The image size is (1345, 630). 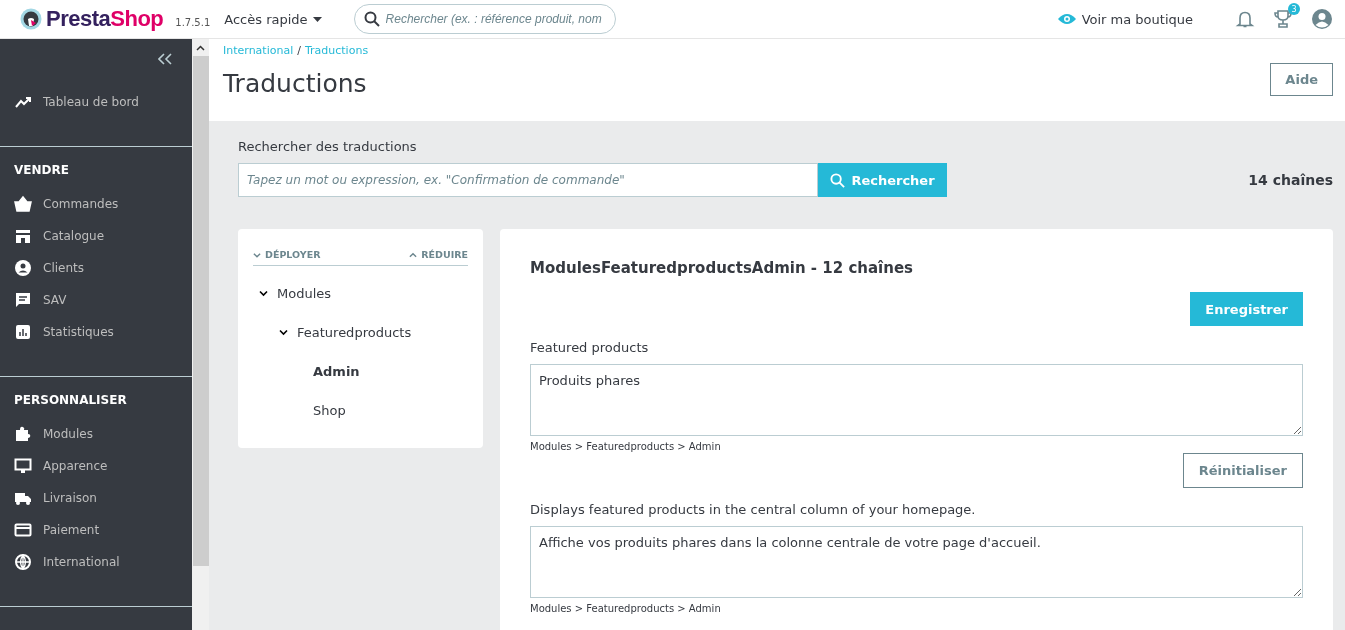 I want to click on tree-item: Modules, so click(x=304, y=293).